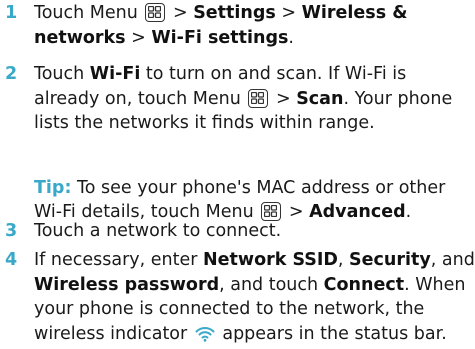  I want to click on step-text: appears in the status bar., so click(331, 333).